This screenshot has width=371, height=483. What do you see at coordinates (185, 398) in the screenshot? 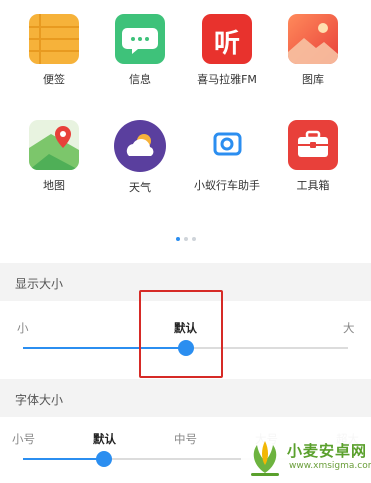
I see `font-size-header: 字体大小` at bounding box center [185, 398].